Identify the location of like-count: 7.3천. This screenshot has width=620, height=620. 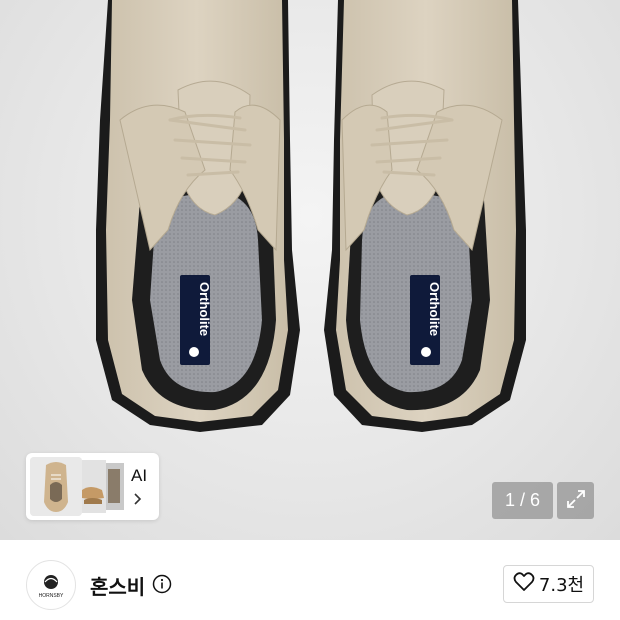
(561, 585).